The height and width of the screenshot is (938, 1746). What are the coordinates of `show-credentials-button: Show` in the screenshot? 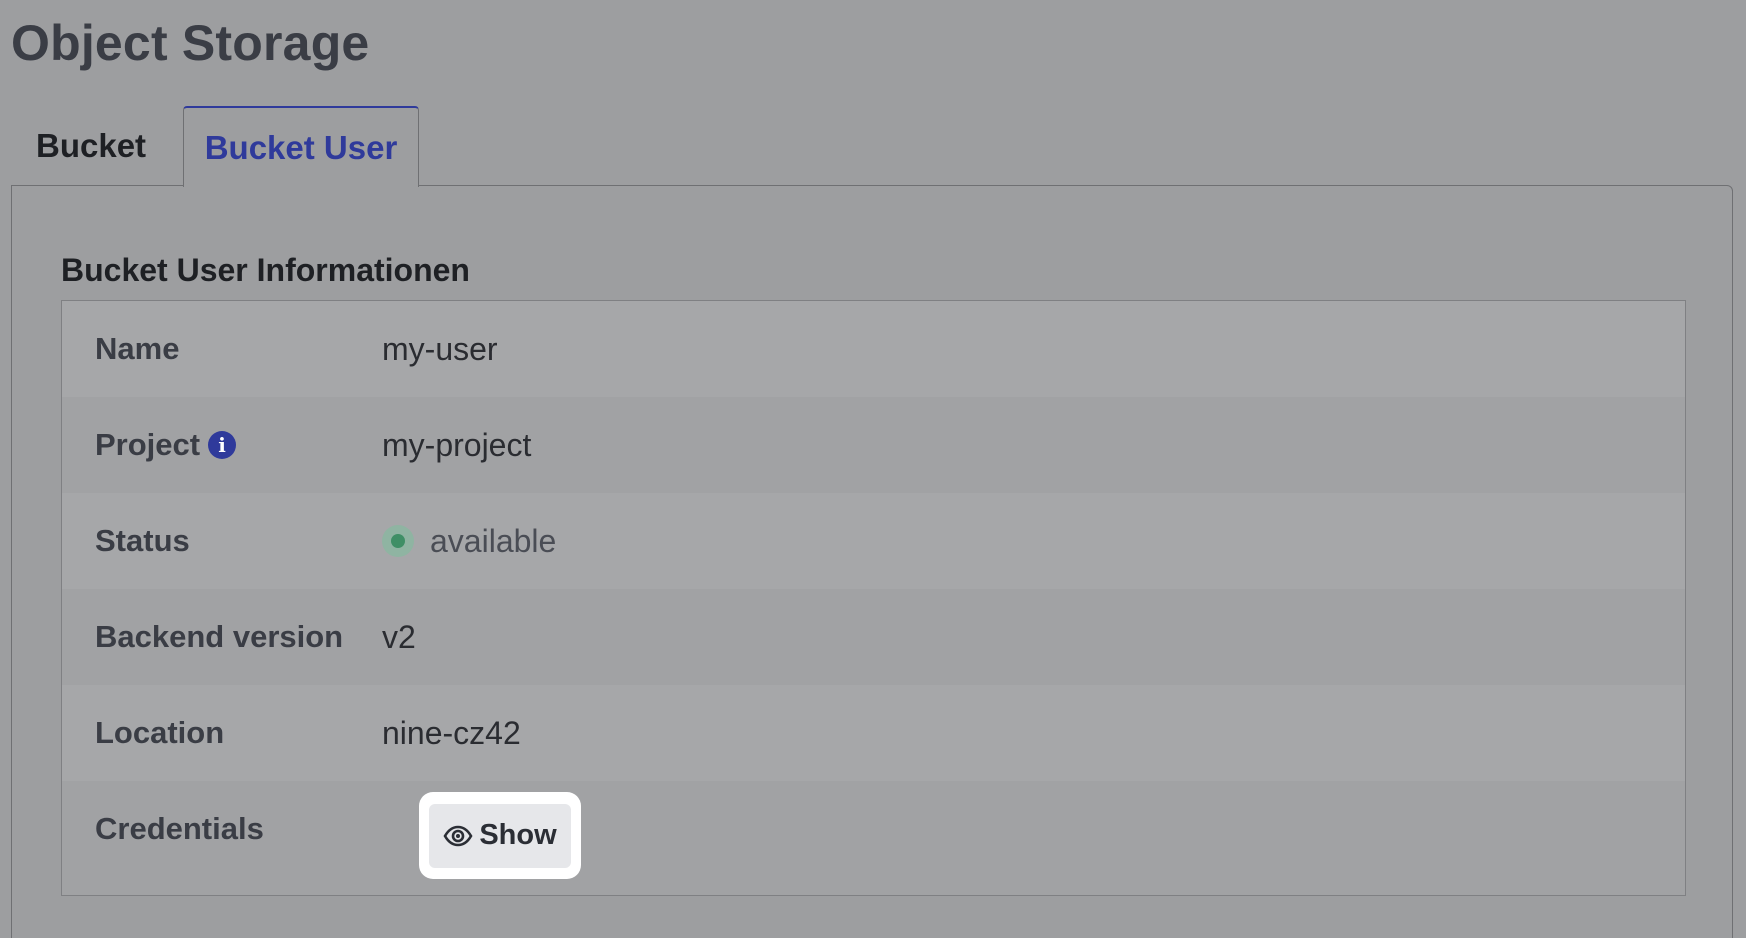 It's located at (500, 835).